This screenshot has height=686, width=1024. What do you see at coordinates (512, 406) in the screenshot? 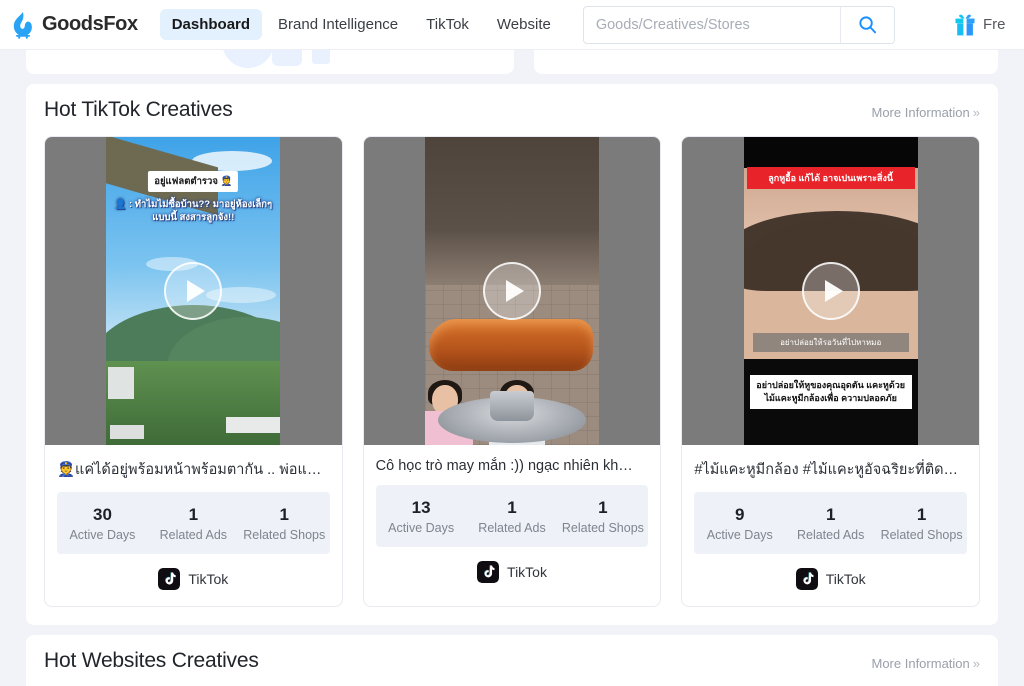
I see `metal-pot-shape` at bounding box center [512, 406].